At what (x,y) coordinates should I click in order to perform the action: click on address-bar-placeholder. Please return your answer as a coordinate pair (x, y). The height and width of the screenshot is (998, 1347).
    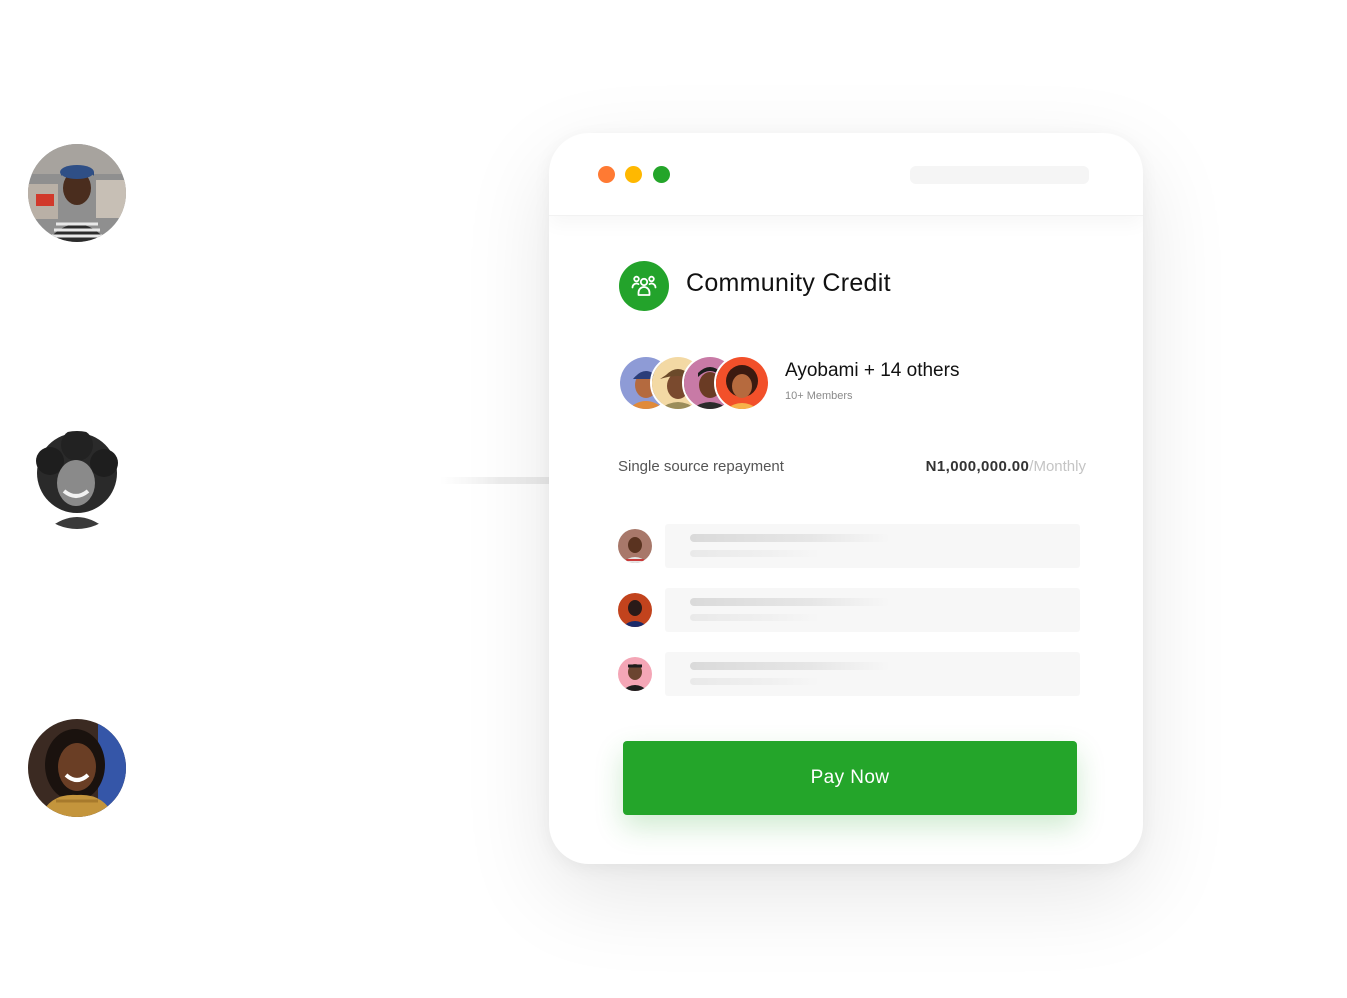
    Looking at the image, I should click on (999, 175).